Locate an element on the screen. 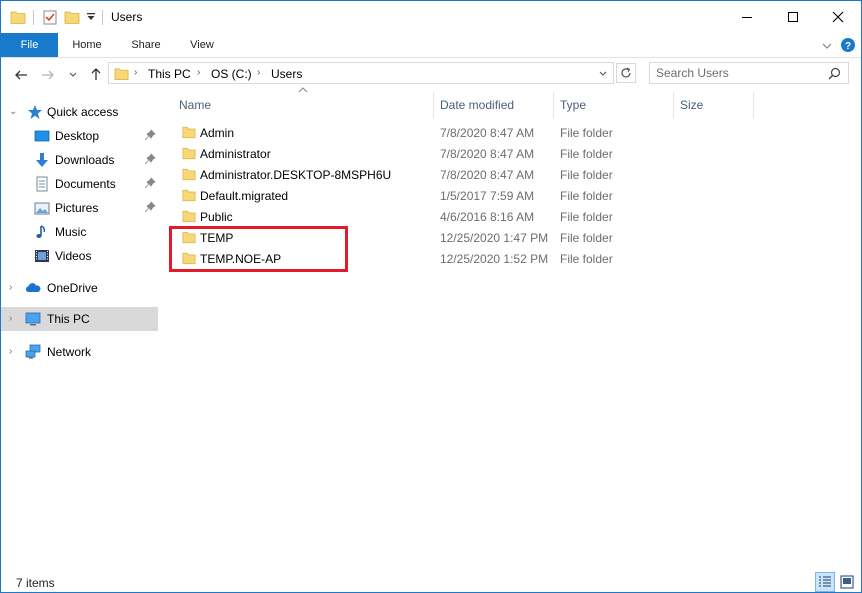 This screenshot has height=593, width=862. sidebar-item-music: Music is located at coordinates (79, 232).